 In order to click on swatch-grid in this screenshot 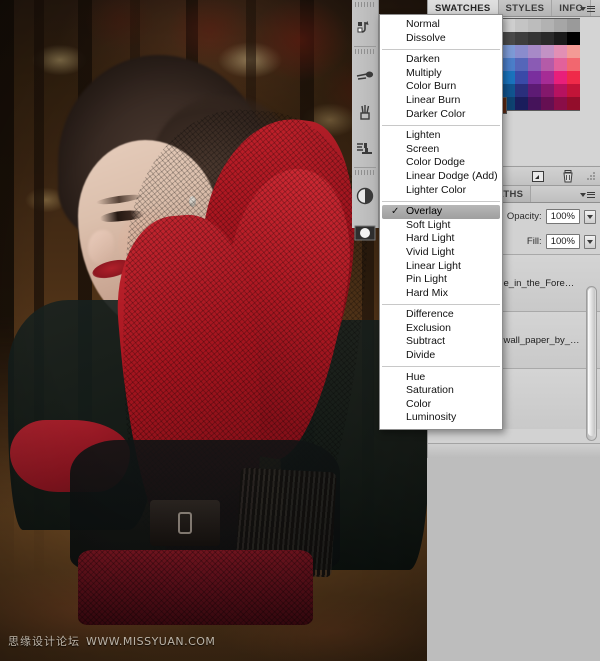, I will do `click(540, 64)`.